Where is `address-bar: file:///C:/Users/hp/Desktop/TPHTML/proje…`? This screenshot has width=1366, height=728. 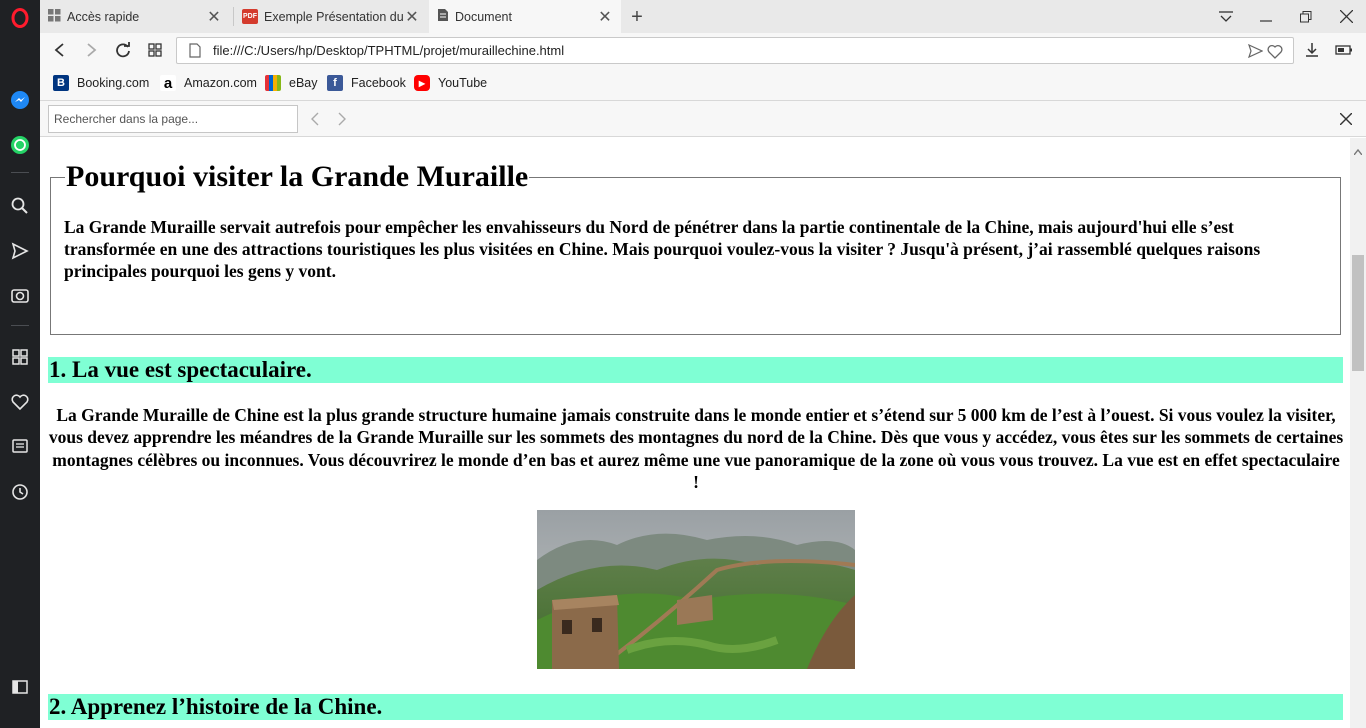 address-bar: file:///C:/Users/hp/Desktop/TPHTML/proje… is located at coordinates (735, 50).